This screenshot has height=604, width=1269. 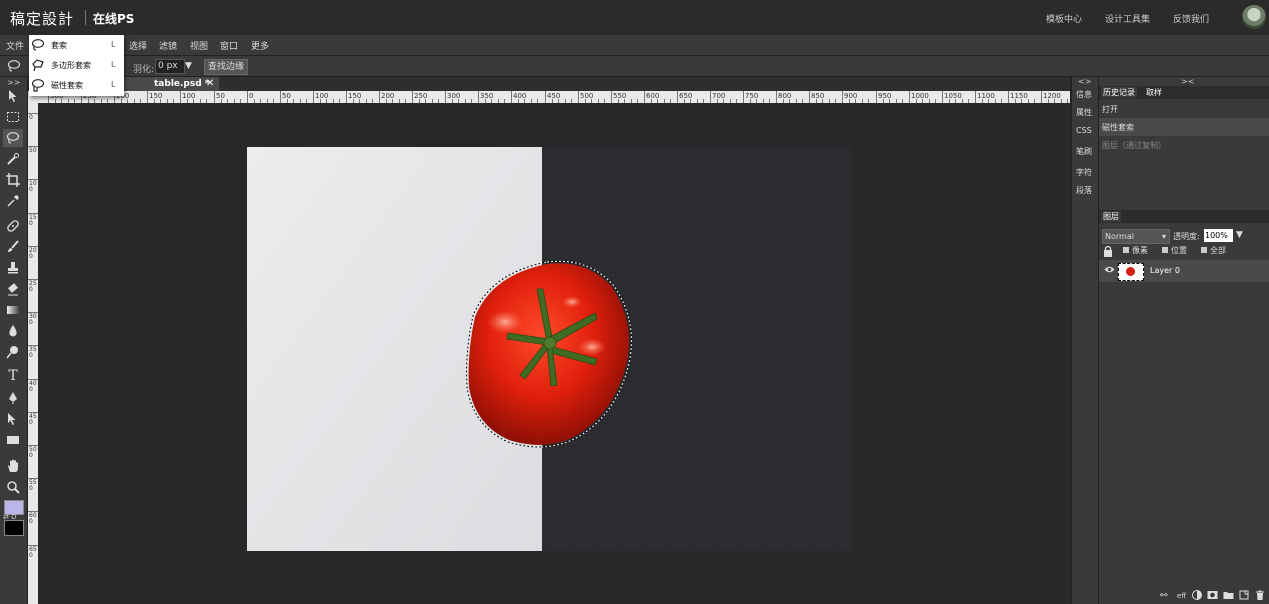 I want to click on ruler-label: 500, so click(x=33, y=452).